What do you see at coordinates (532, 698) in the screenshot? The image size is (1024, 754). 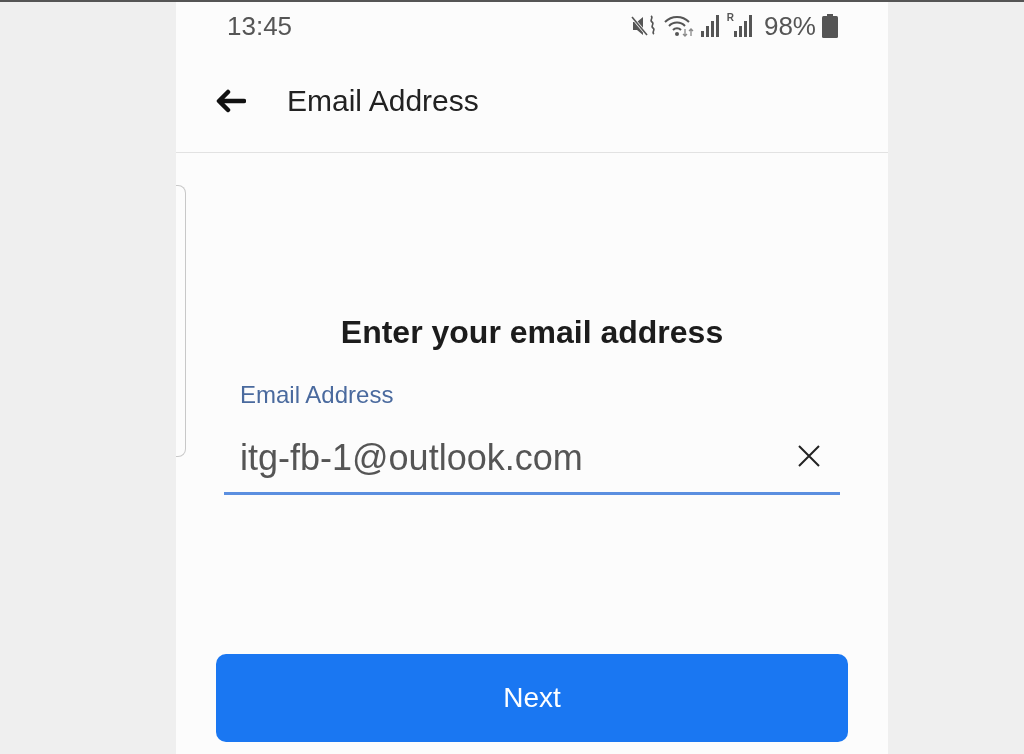 I see `next-button: Next` at bounding box center [532, 698].